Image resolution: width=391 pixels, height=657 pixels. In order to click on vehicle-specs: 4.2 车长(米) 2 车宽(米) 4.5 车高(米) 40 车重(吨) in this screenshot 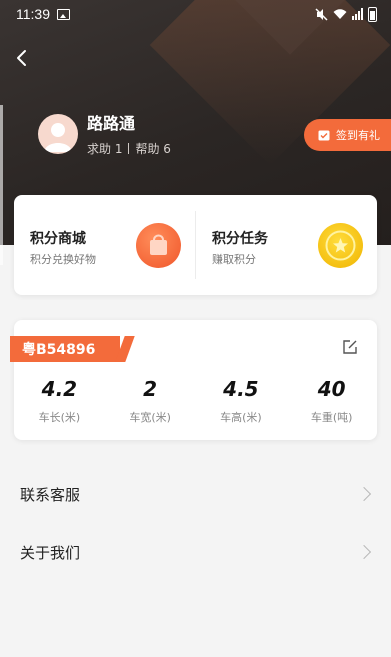, I will do `click(195, 401)`.